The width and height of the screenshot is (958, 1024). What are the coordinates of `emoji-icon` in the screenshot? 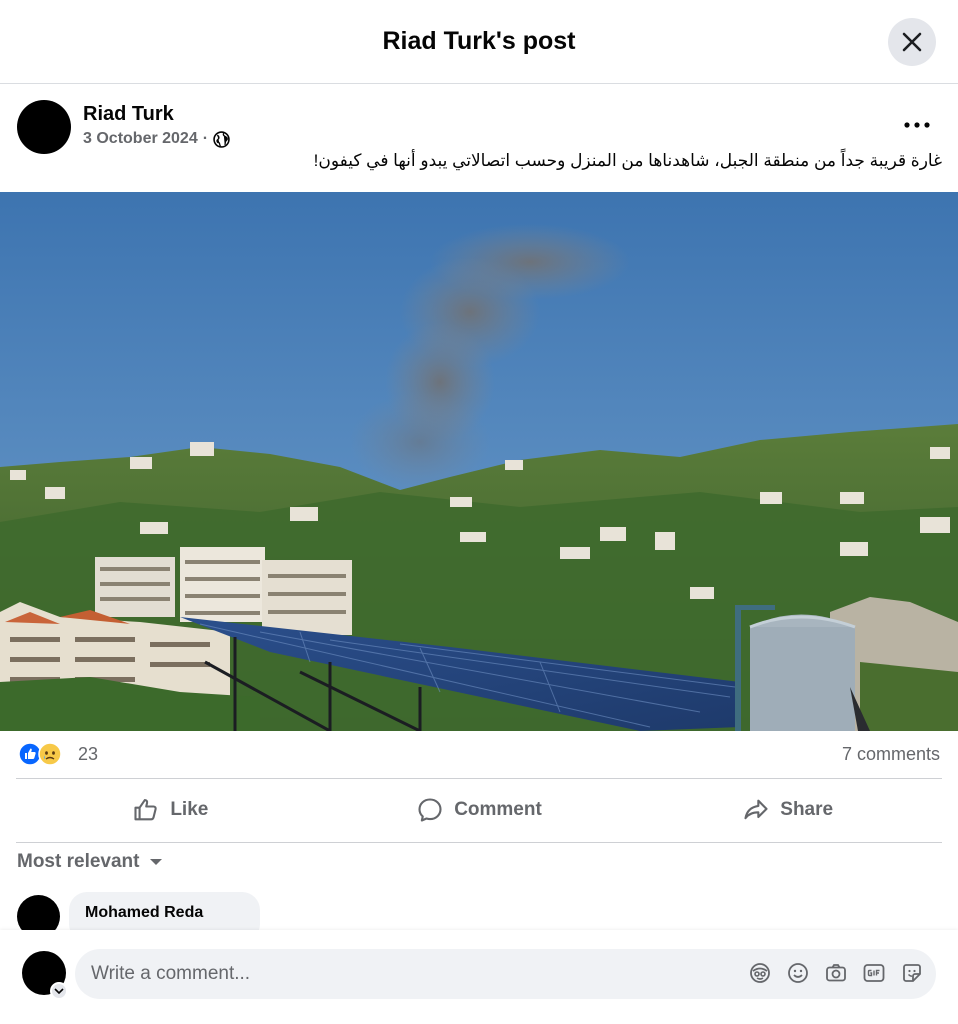 It's located at (798, 973).